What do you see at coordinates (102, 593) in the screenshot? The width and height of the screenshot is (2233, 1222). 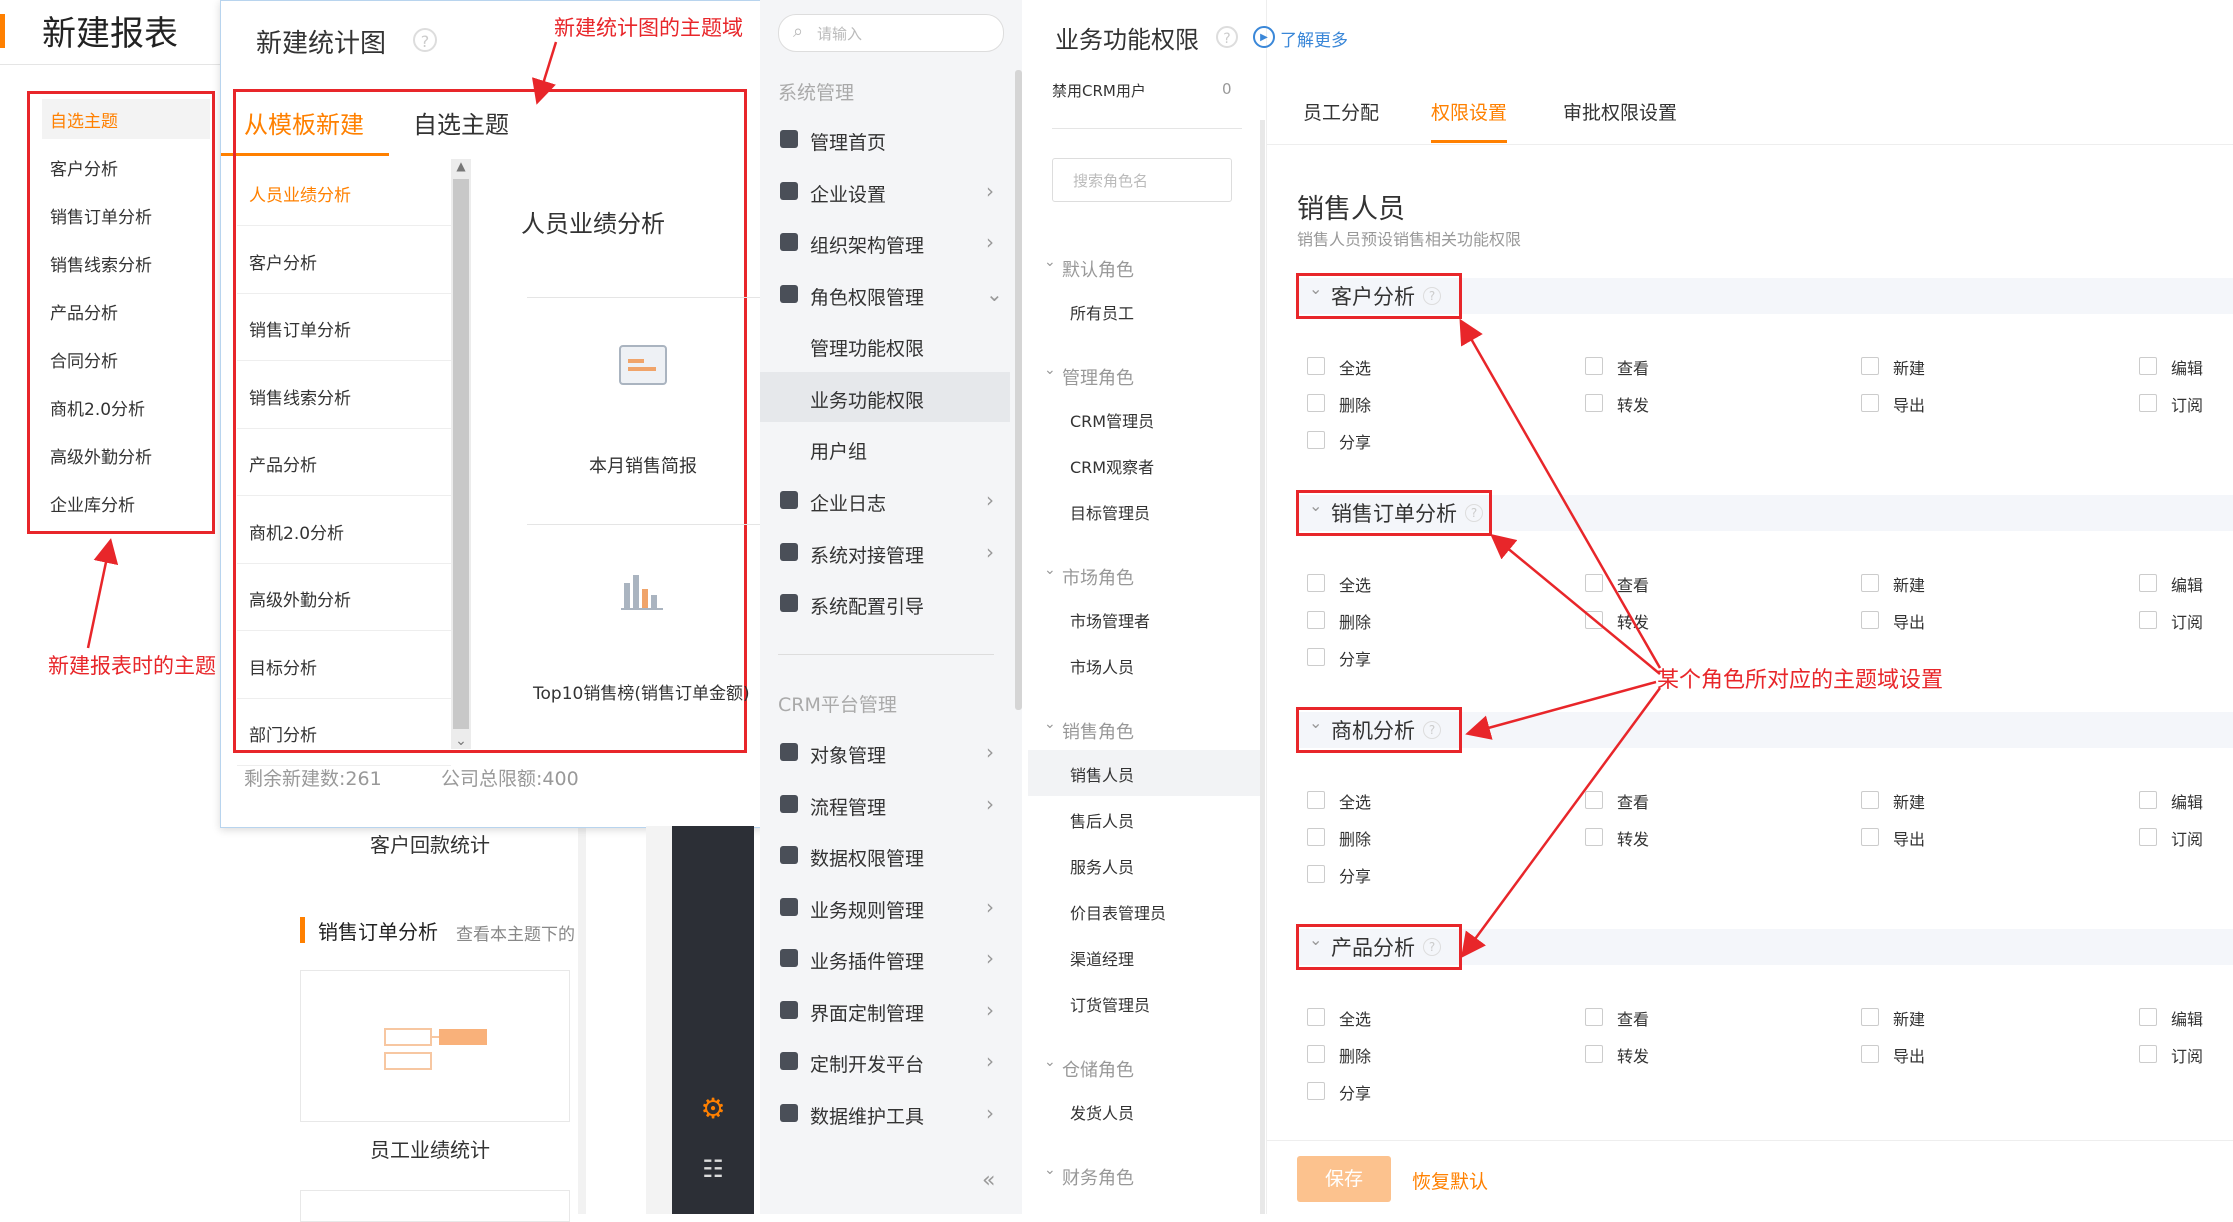 I see `arrow-report-topics` at bounding box center [102, 593].